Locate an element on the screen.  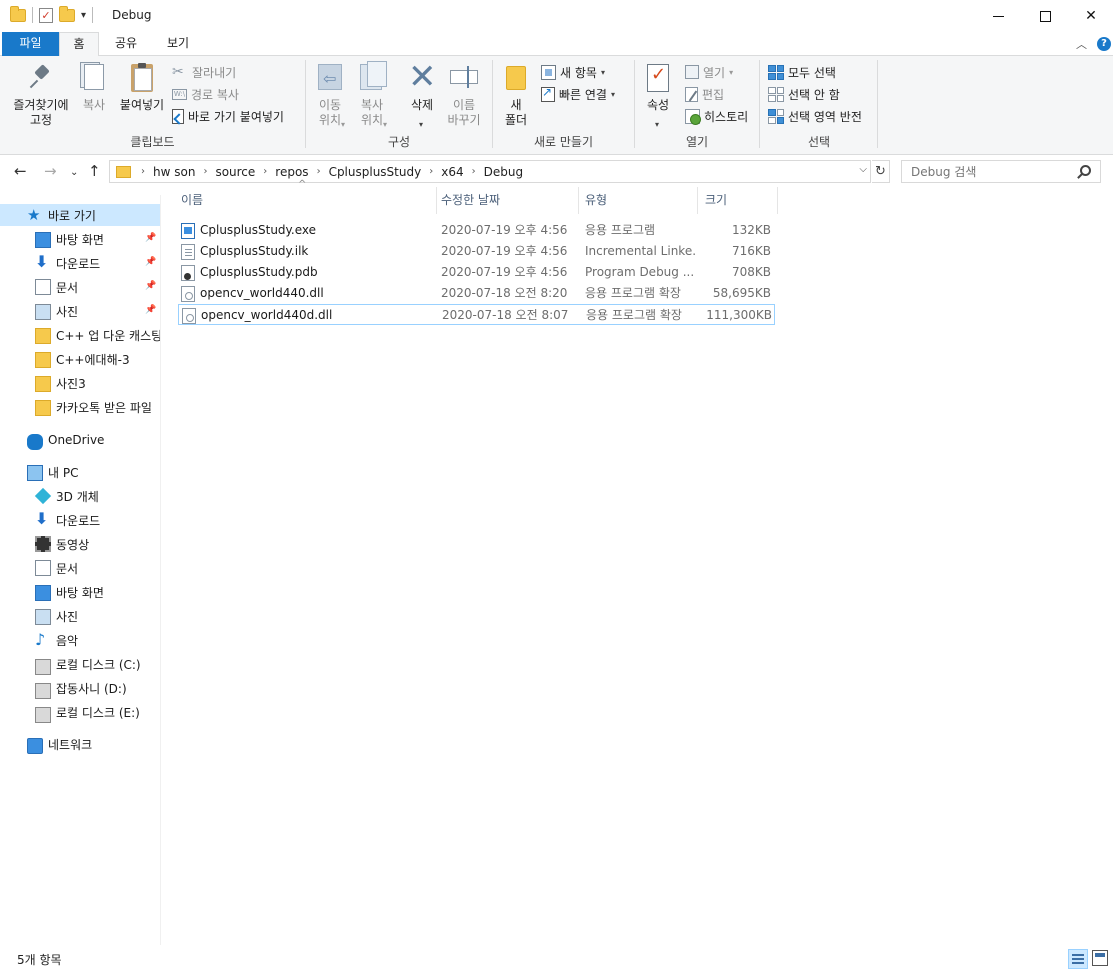
nav-pc-item: 사진 is located at coordinates (80, 616).